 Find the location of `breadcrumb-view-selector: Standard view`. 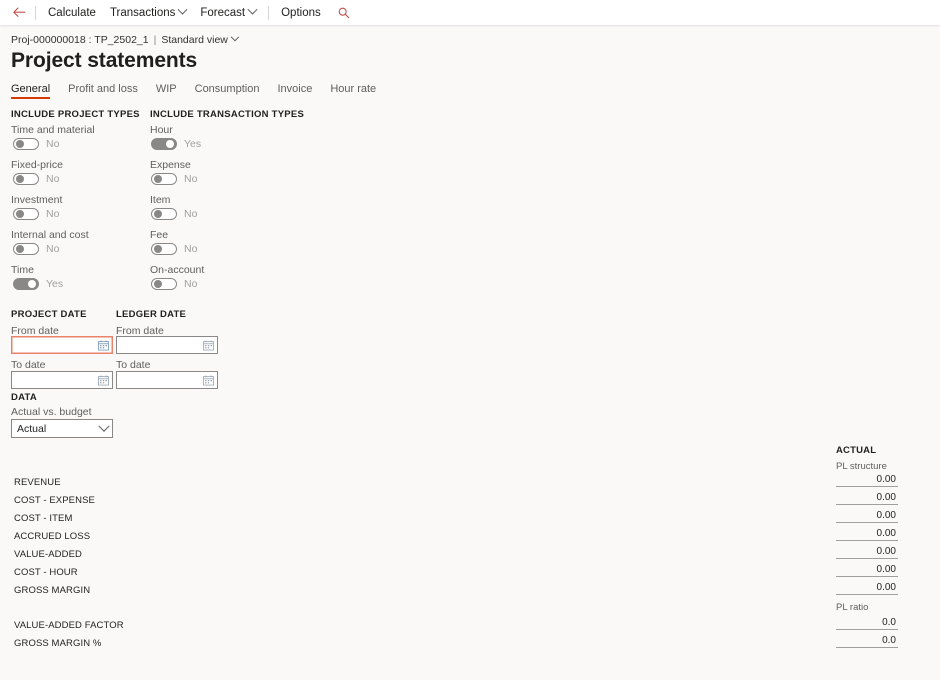

breadcrumb-view-selector: Standard view is located at coordinates (200, 39).